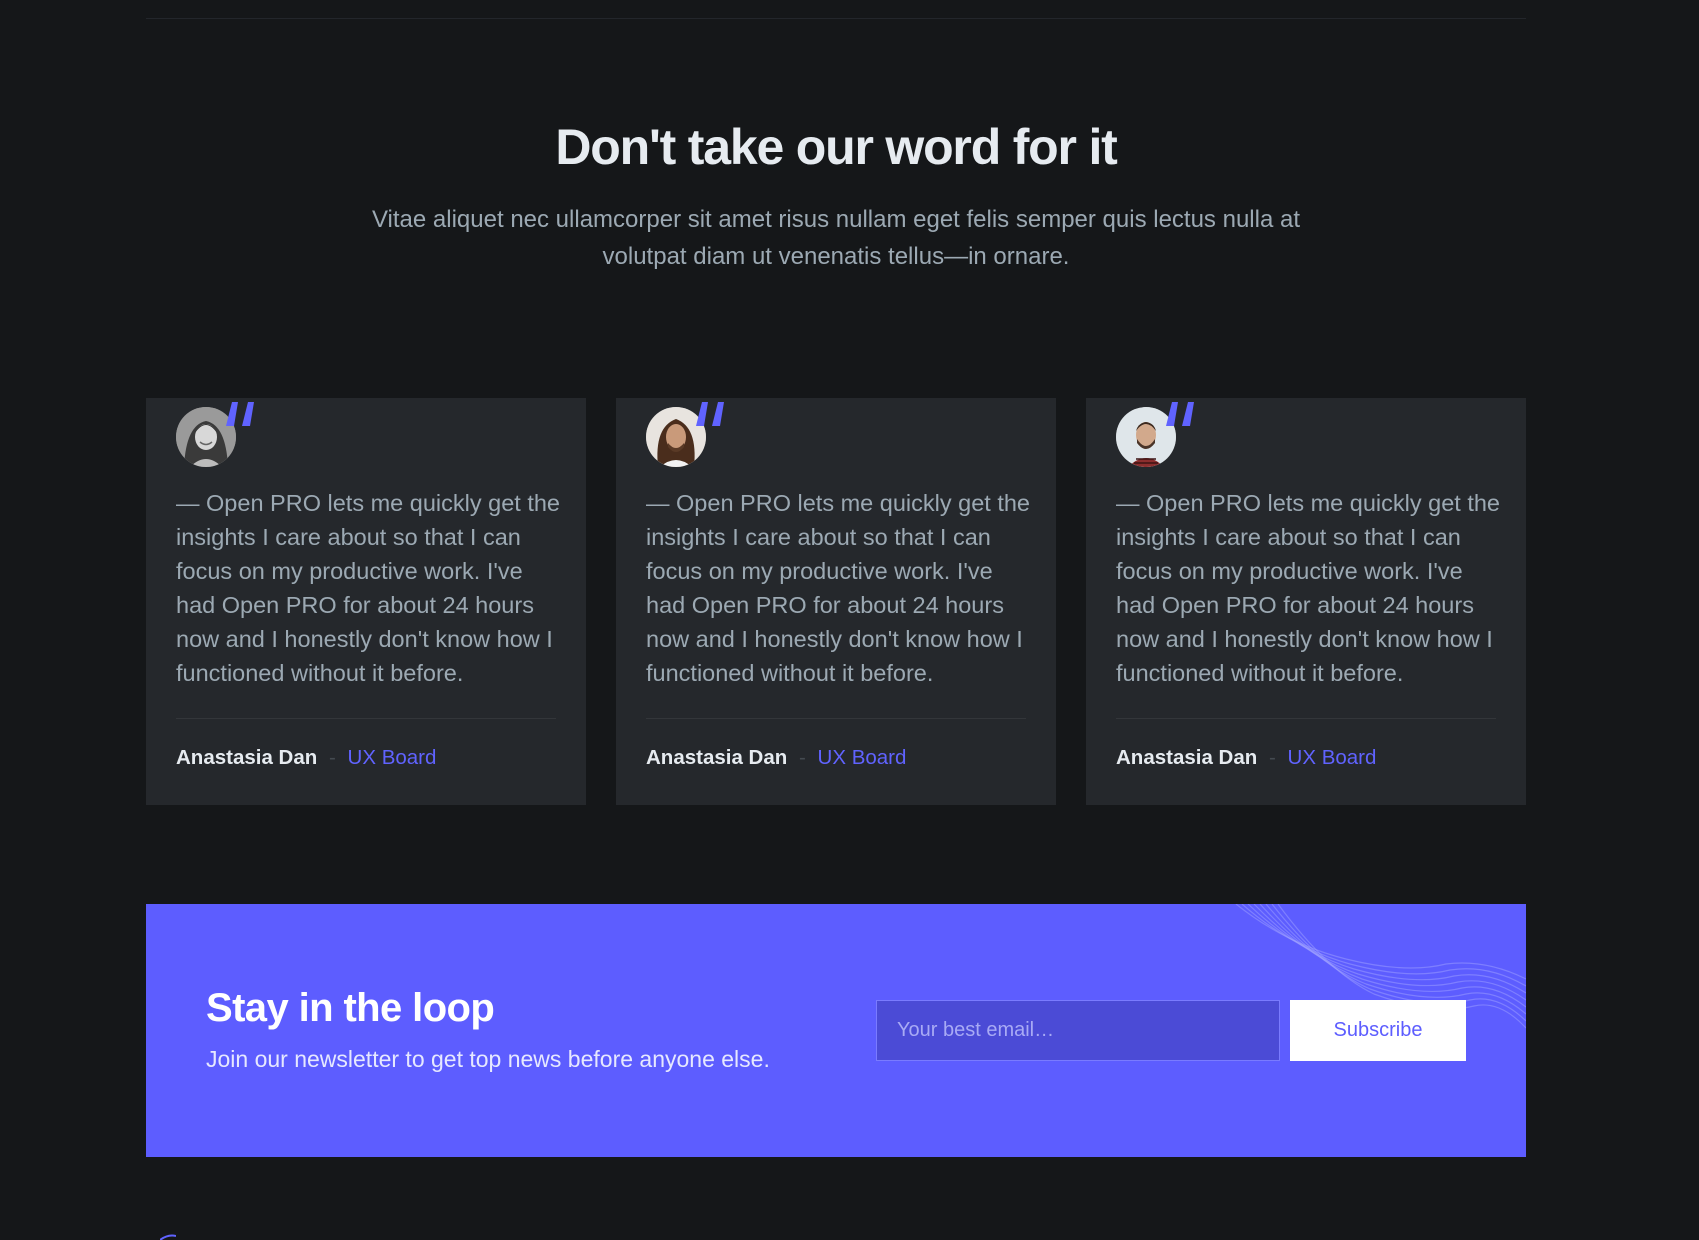  I want to click on section-title: Don't take our word for it, so click(836, 147).